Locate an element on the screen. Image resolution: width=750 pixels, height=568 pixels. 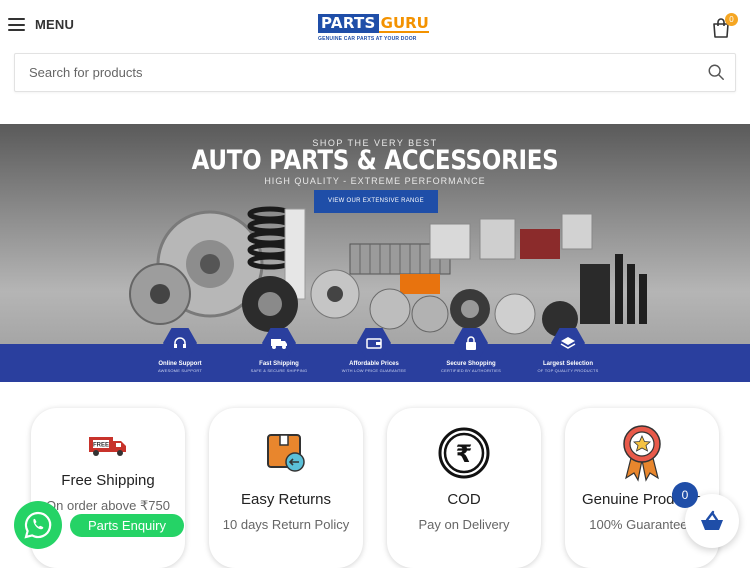
feature-subtitle: SAFE & SECURE SHIPPING is located at coordinates (279, 370).